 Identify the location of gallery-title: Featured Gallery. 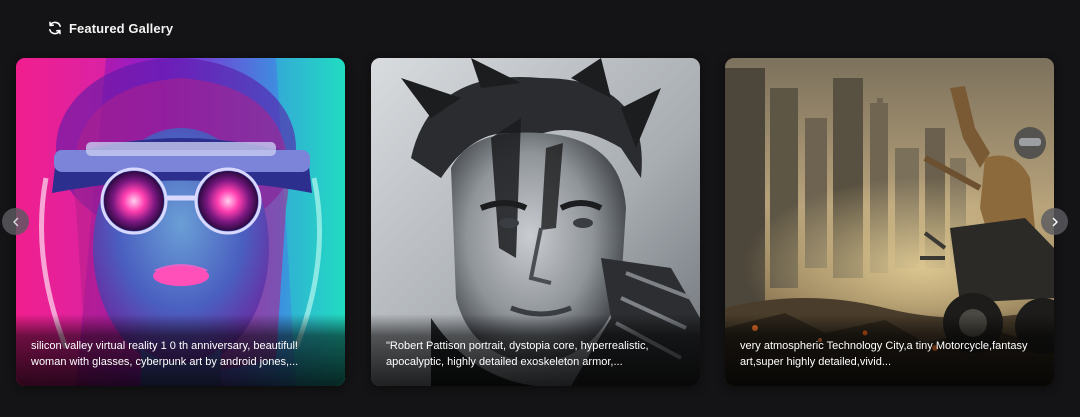
(121, 28).